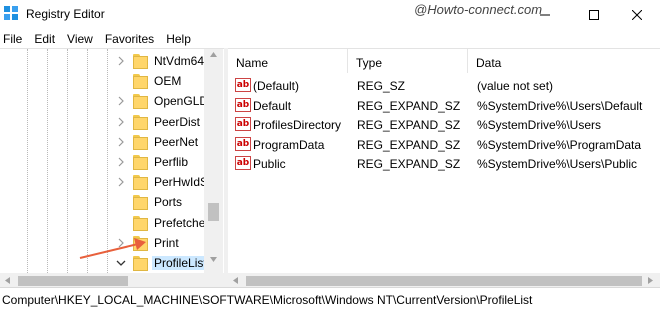 The width and height of the screenshot is (660, 311). I want to click on tree-vertical-scroll-thumb, so click(213, 212).